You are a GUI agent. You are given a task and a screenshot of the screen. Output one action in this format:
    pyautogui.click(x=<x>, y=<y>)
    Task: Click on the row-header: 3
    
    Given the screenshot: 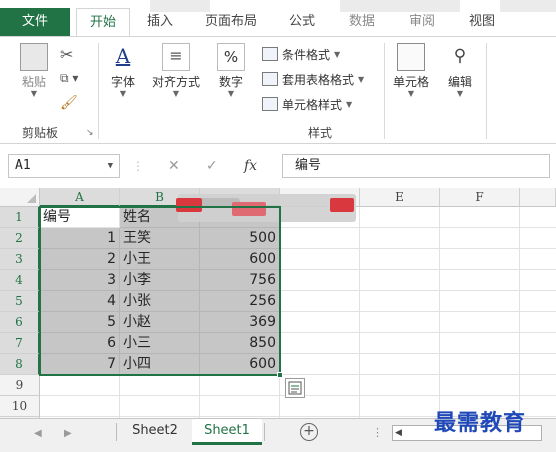 What is the action you would take?
    pyautogui.click(x=20, y=259)
    